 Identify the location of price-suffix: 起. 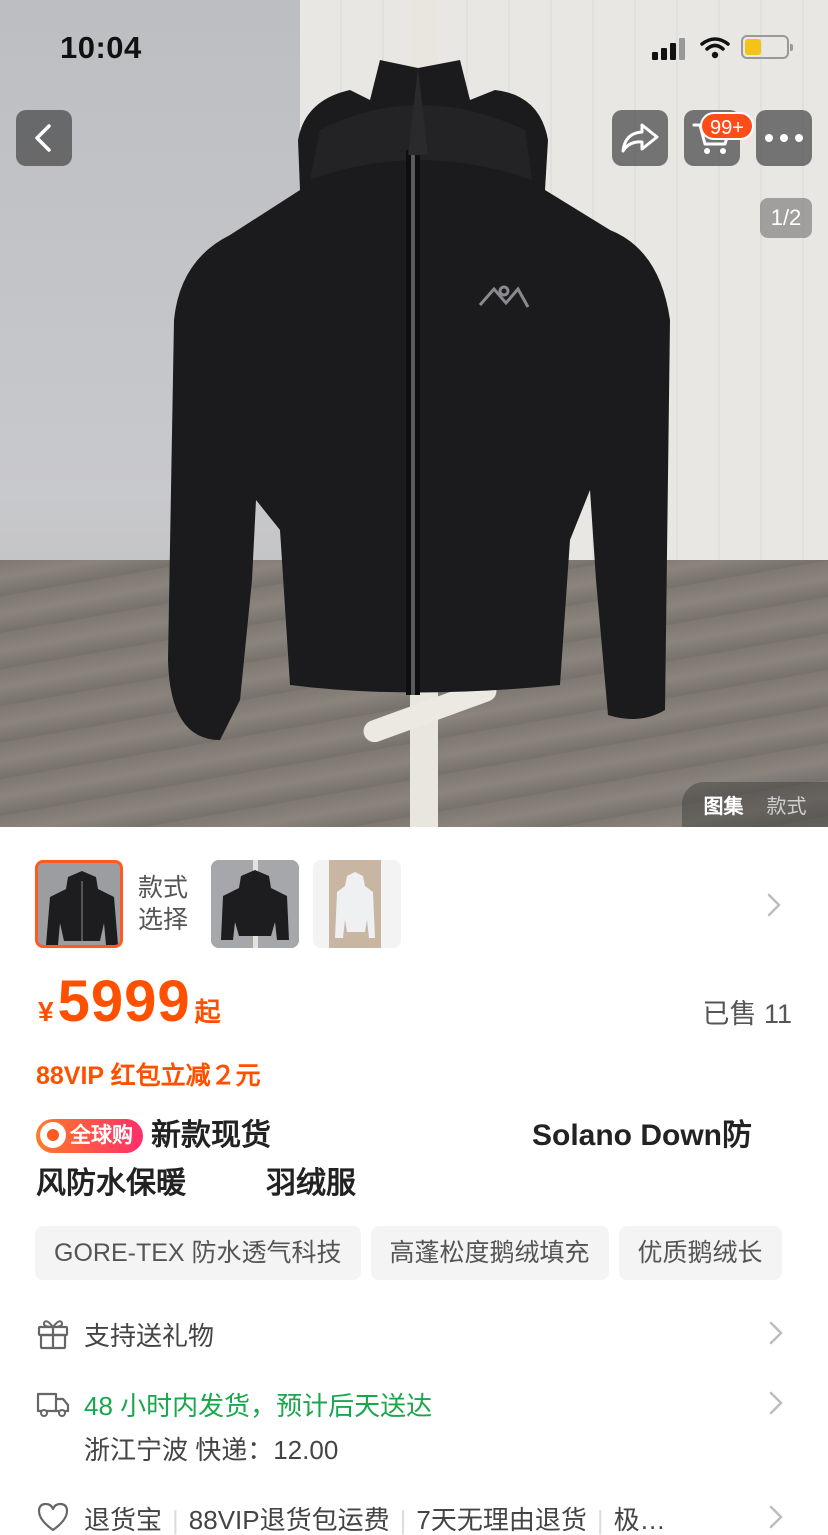
(207, 1012).